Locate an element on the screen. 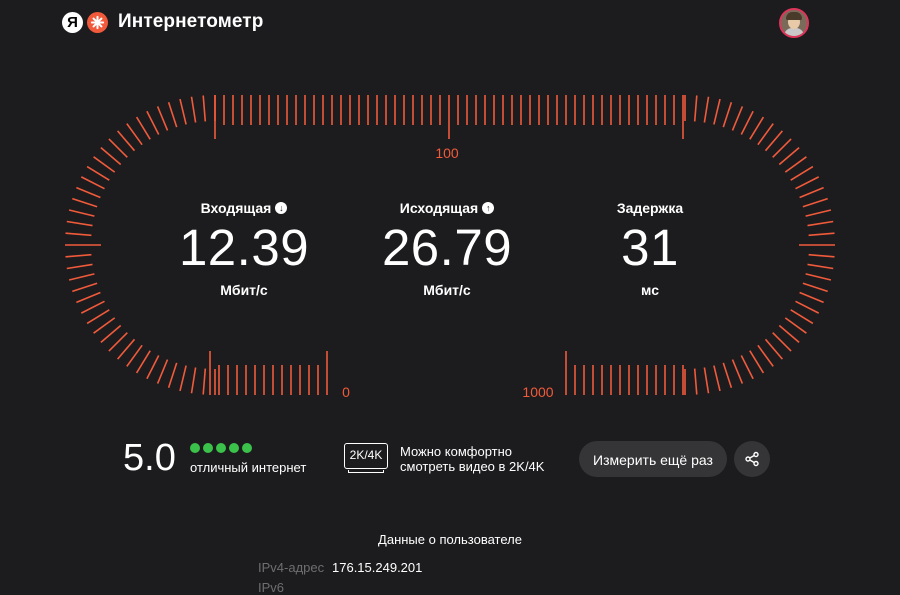  arrow-up-icon: ↑ is located at coordinates (488, 208).